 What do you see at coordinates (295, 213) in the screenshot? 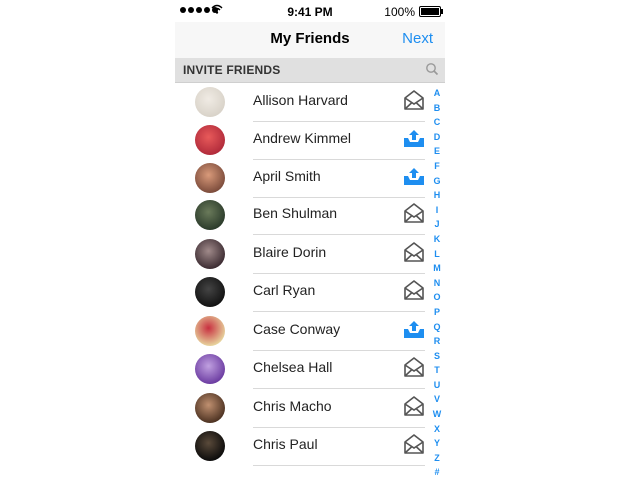
I see `friend-name: Ben Shulman` at bounding box center [295, 213].